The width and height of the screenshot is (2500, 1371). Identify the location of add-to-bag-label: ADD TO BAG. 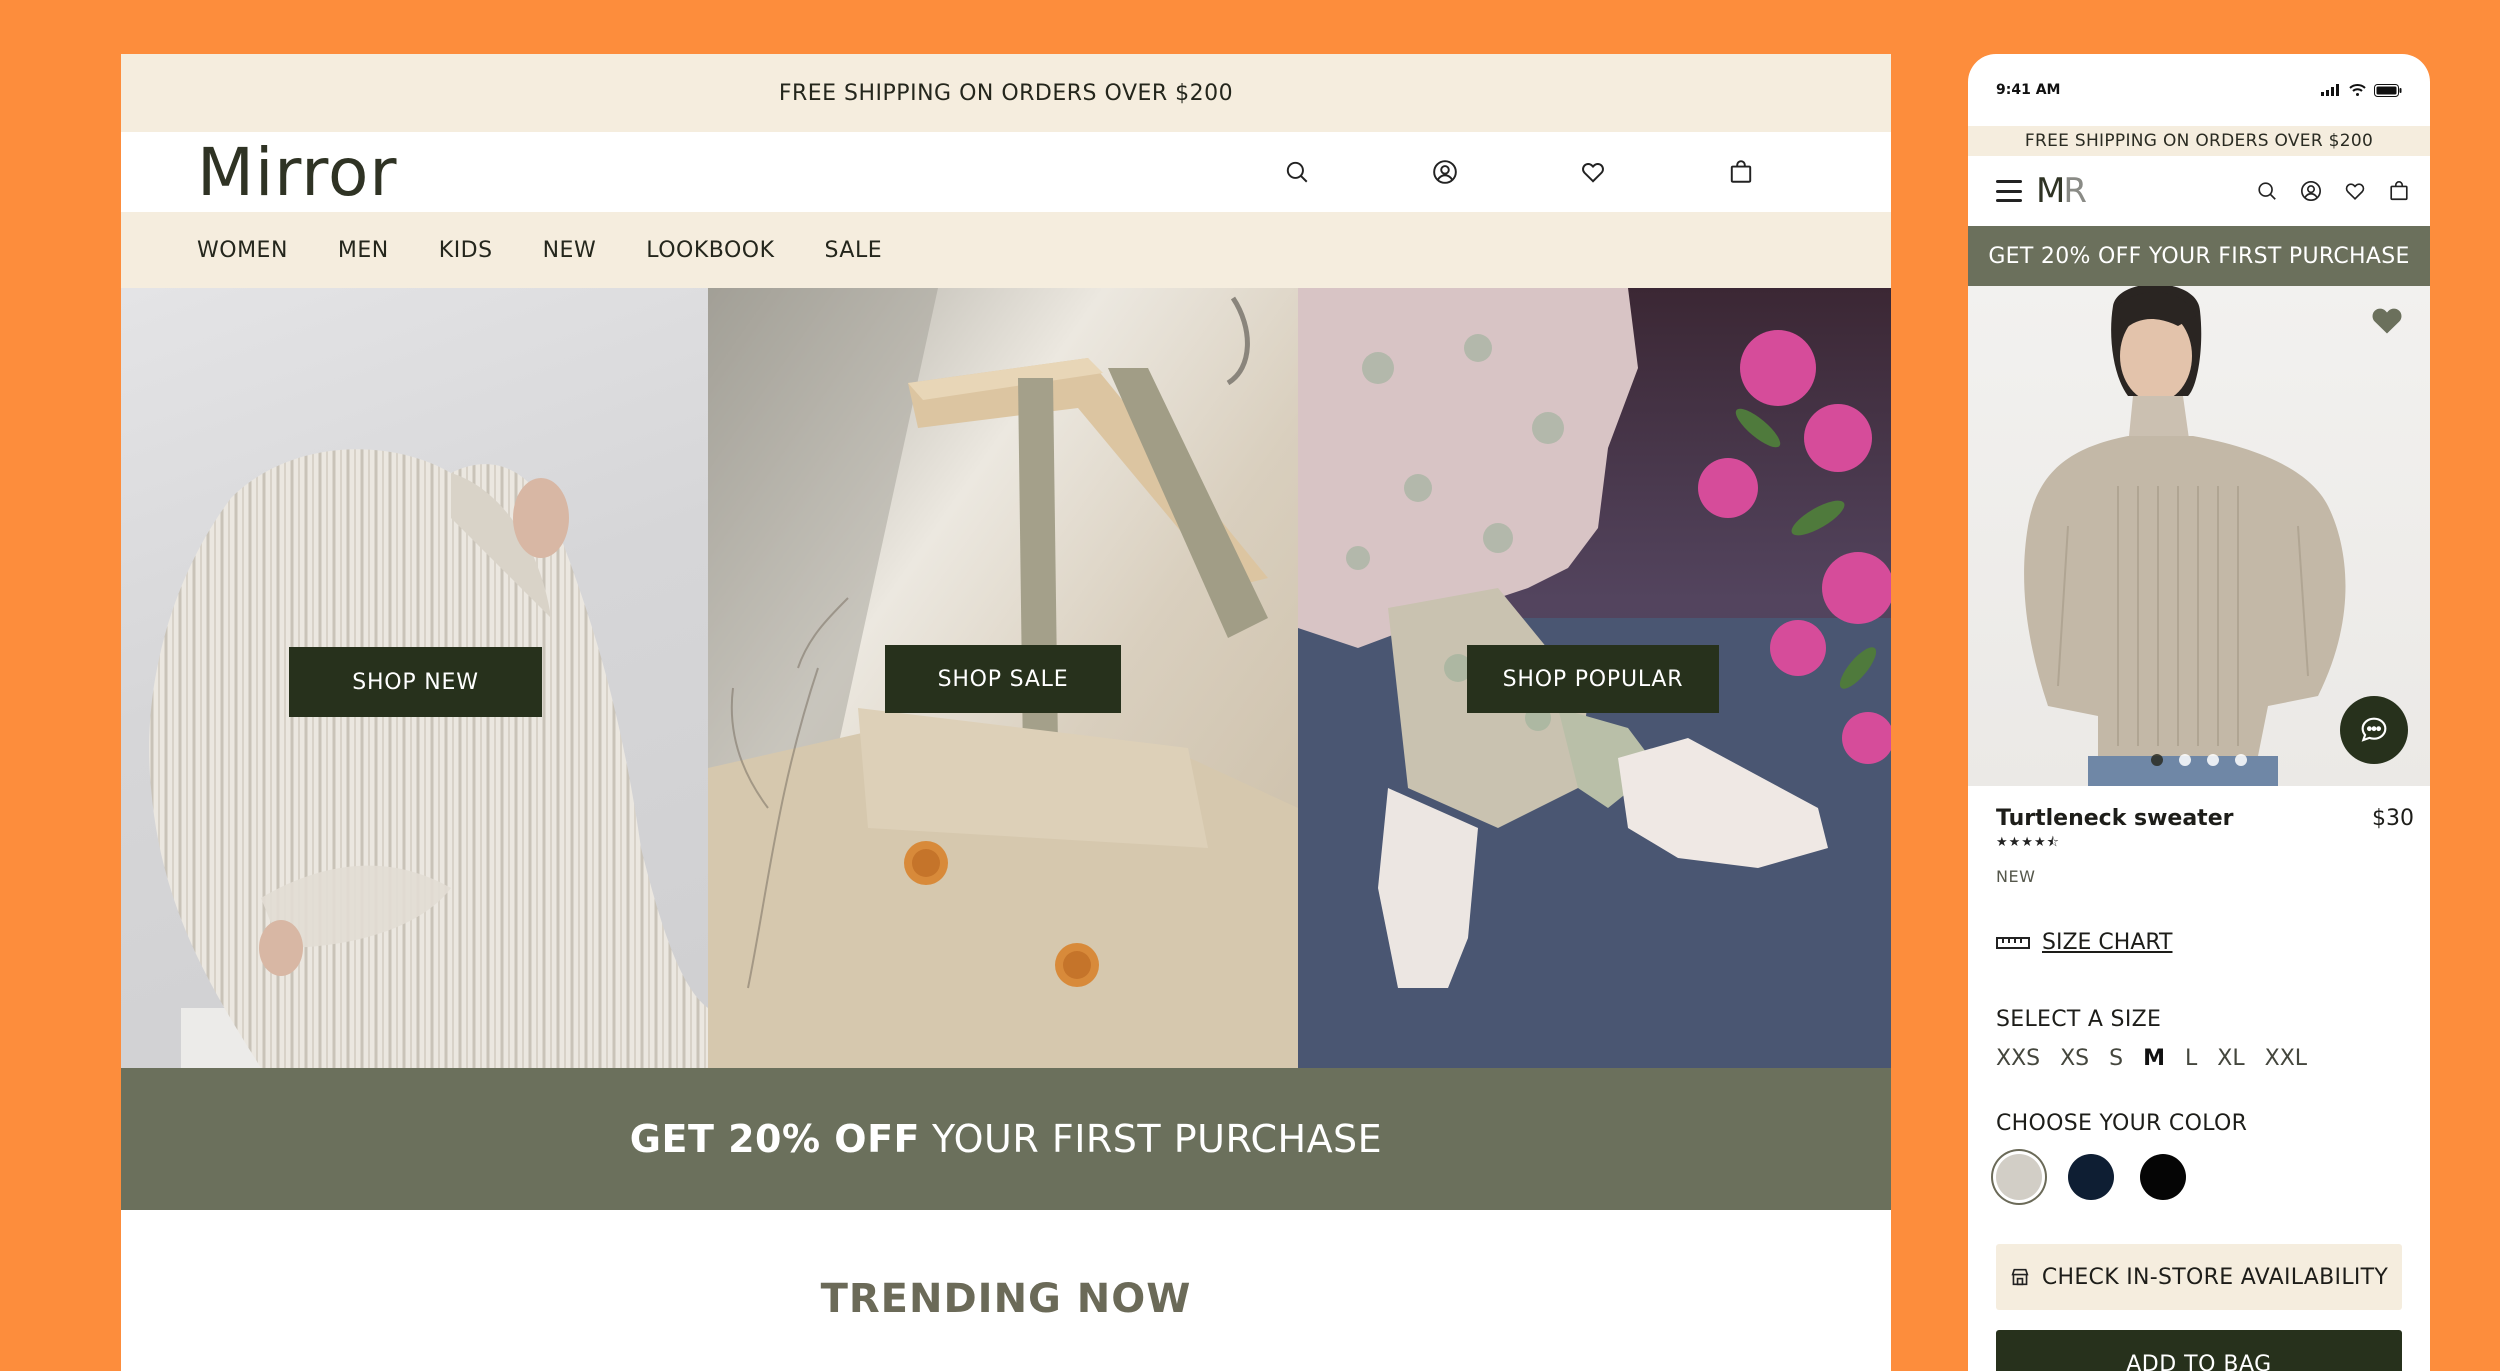
(2199, 1361).